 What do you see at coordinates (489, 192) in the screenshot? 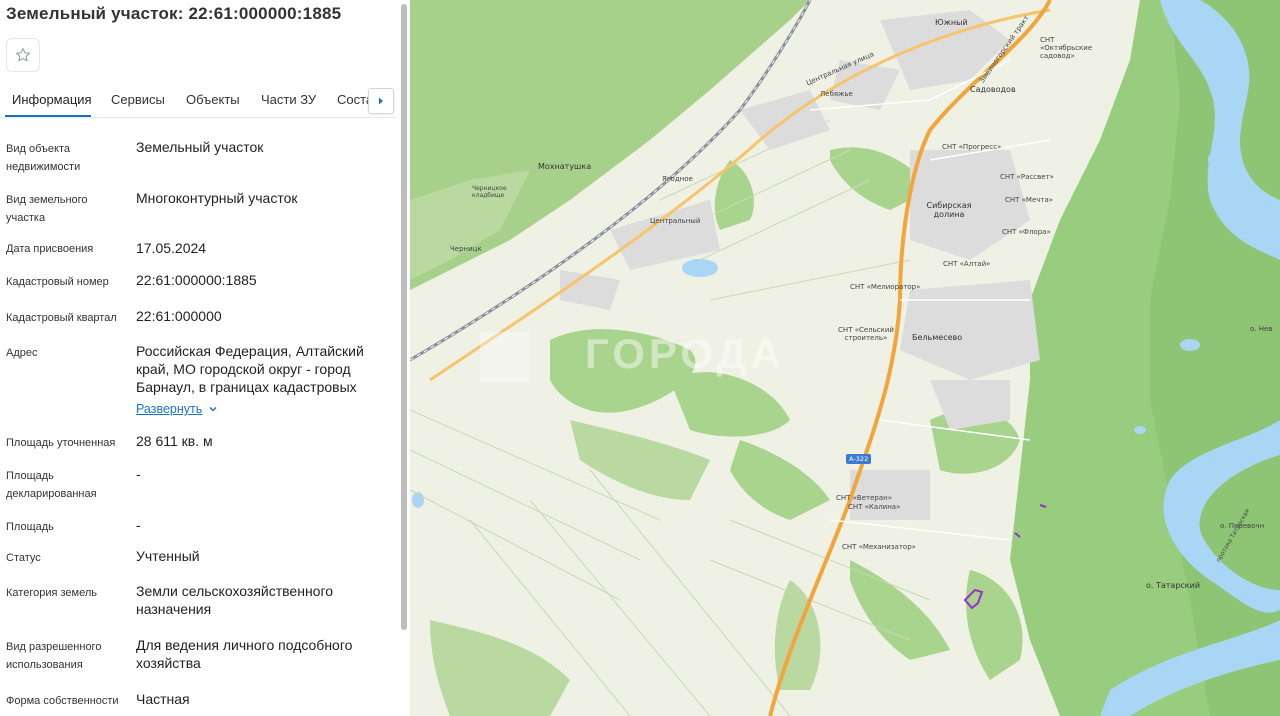
I see `map-label: Черницкое кладбище` at bounding box center [489, 192].